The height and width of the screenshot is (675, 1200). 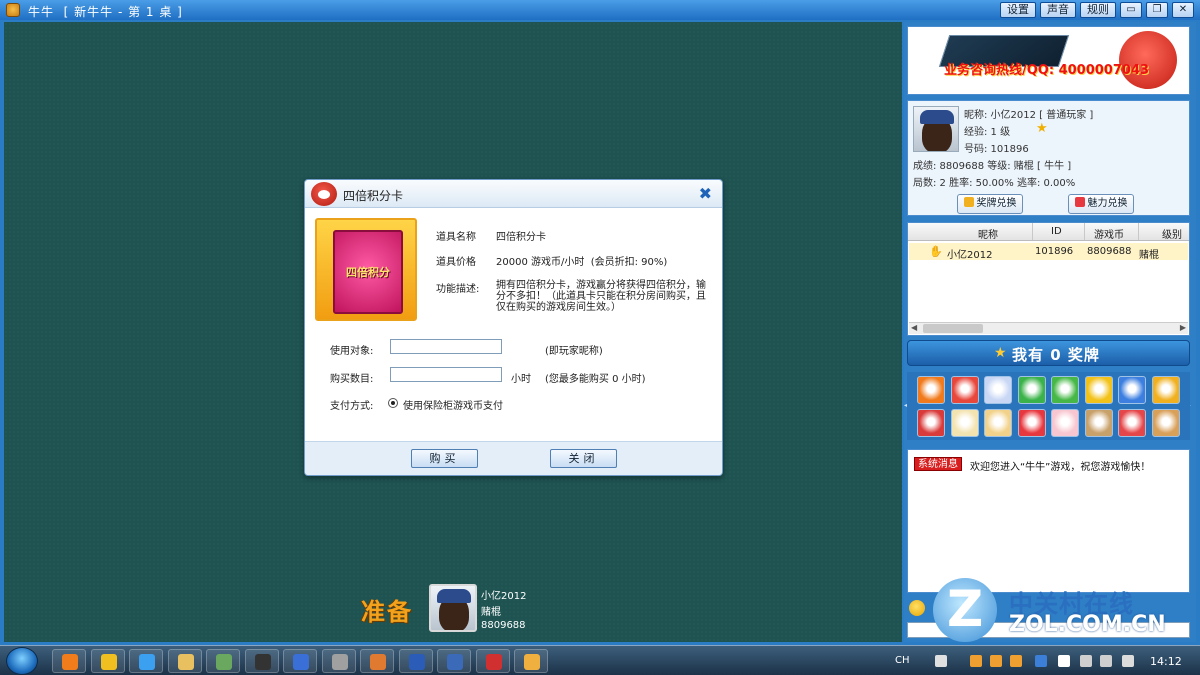 What do you see at coordinates (444, 458) in the screenshot?
I see `buy-button: 购买` at bounding box center [444, 458].